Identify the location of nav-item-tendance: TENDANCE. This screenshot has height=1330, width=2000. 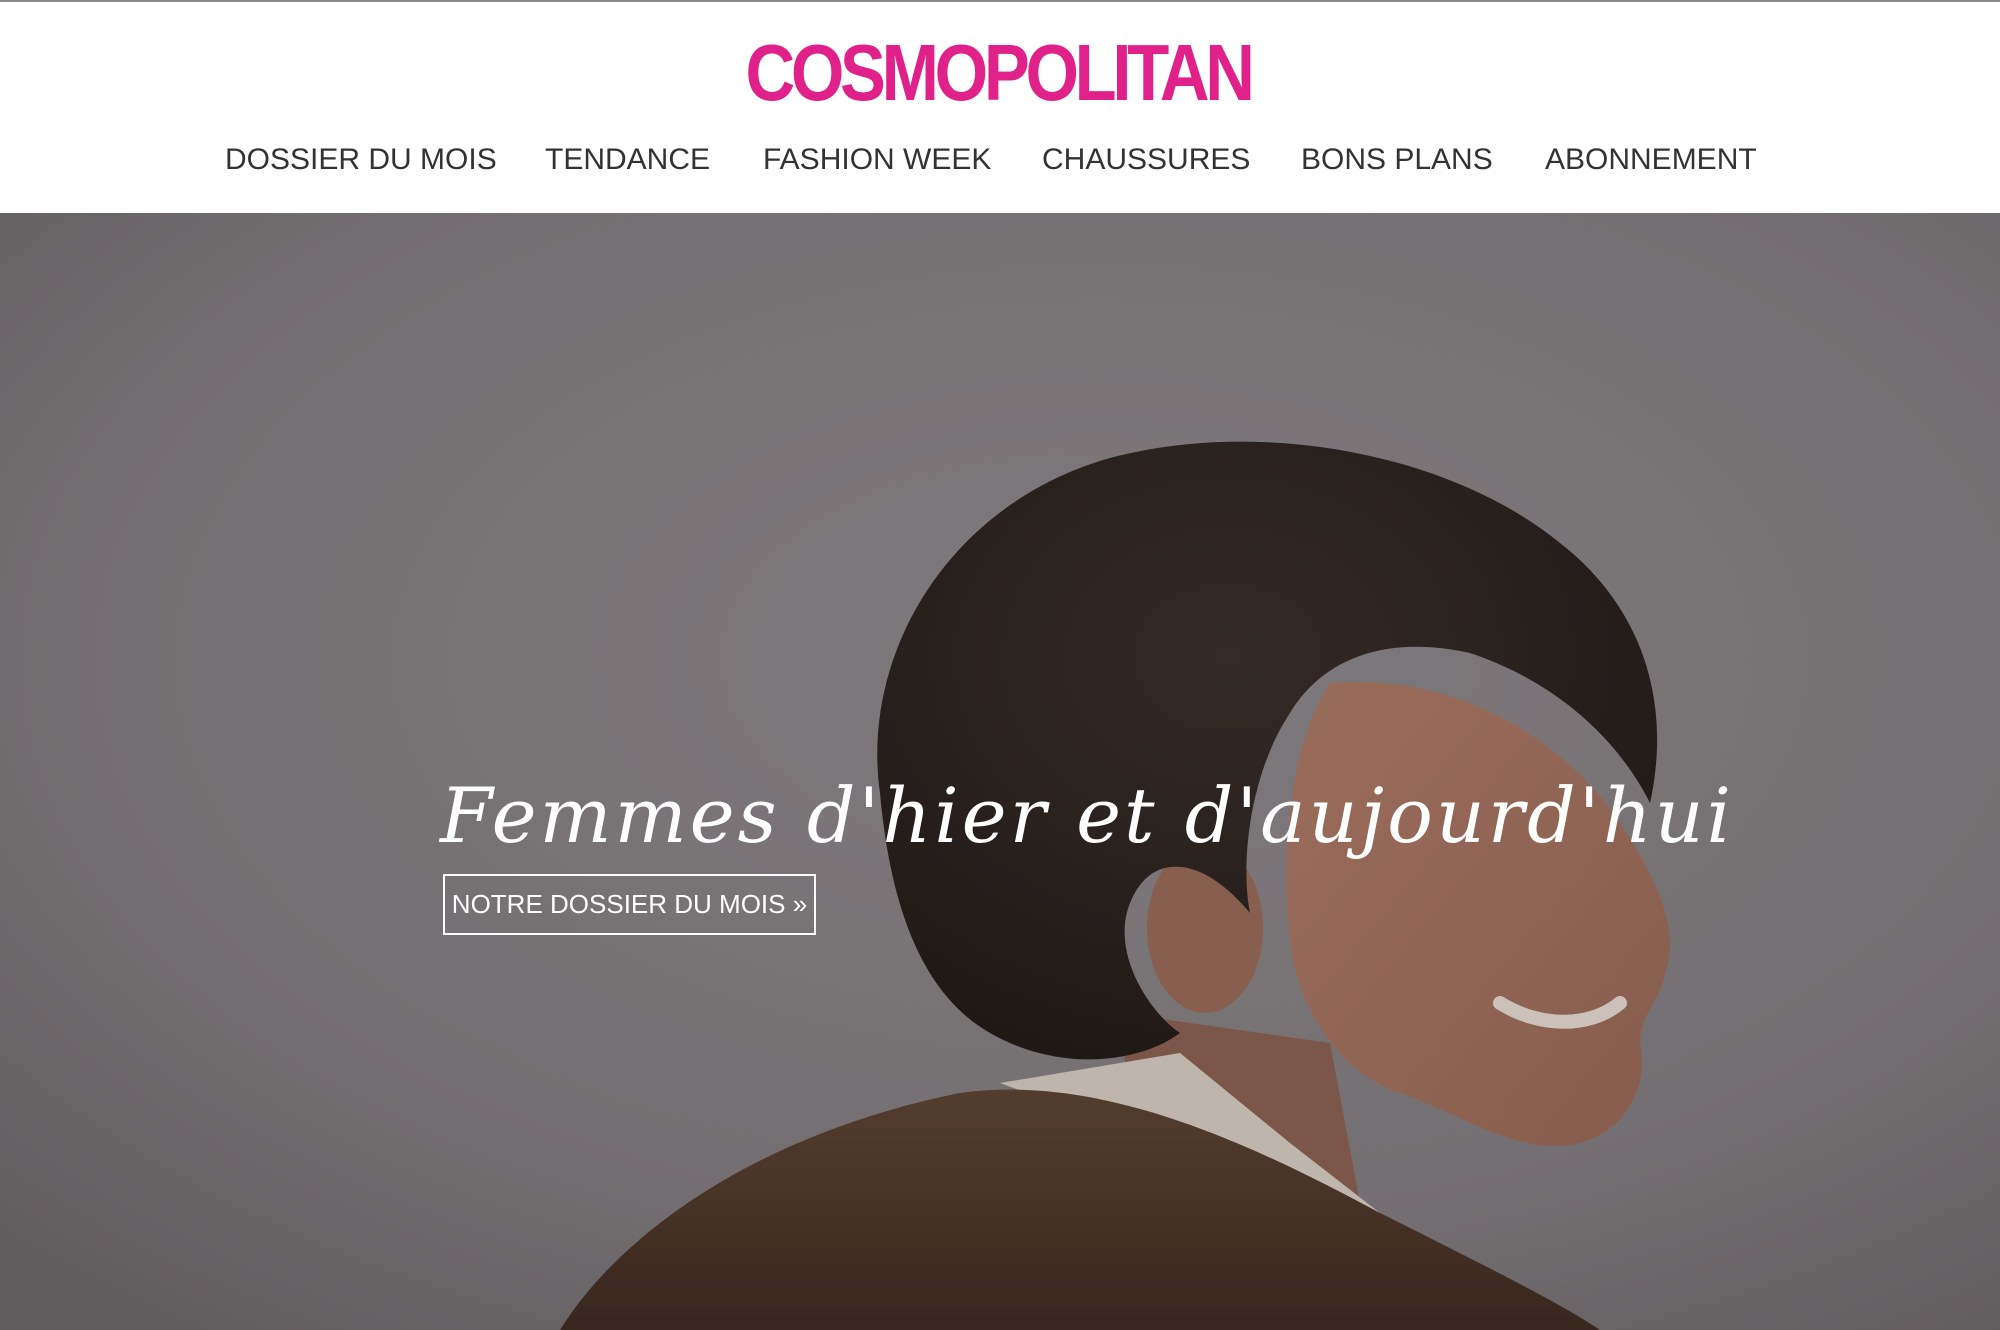
(627, 160).